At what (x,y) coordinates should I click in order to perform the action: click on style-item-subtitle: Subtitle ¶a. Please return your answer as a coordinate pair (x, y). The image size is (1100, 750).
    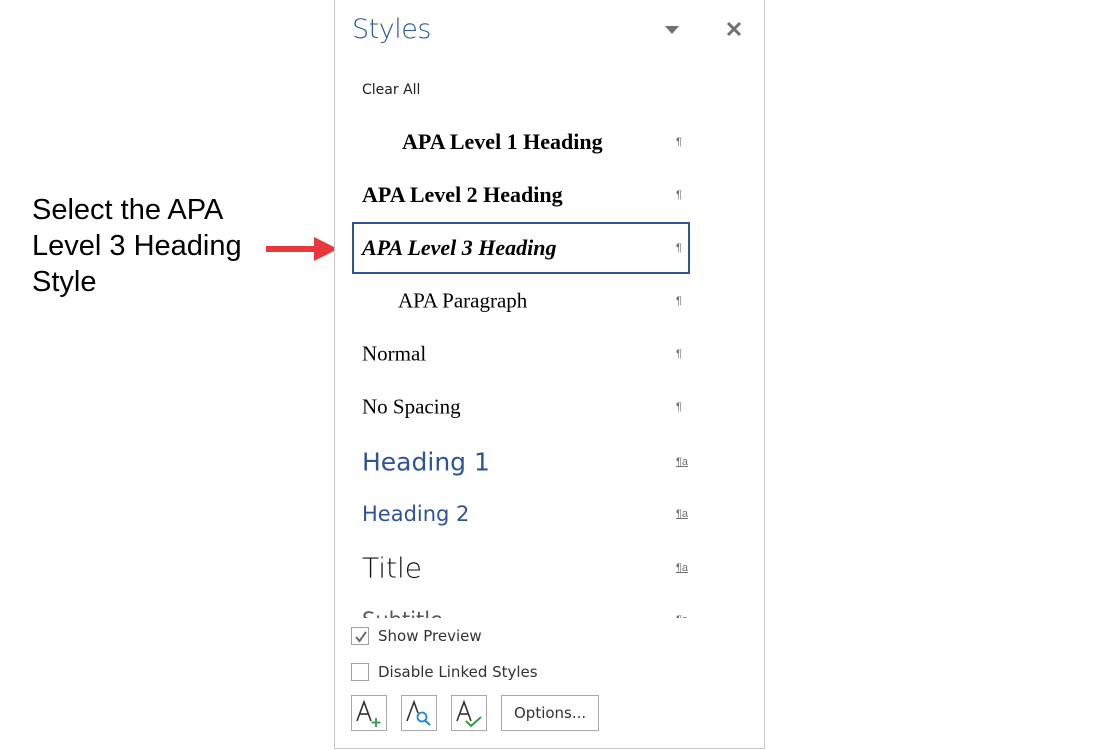
    Looking at the image, I should click on (521, 610).